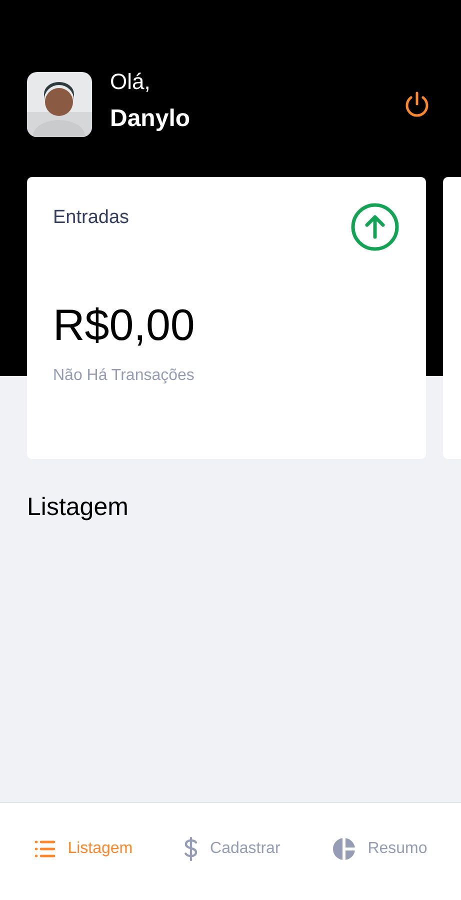 The width and height of the screenshot is (461, 900). What do you see at coordinates (45, 848) in the screenshot?
I see `list-icon` at bounding box center [45, 848].